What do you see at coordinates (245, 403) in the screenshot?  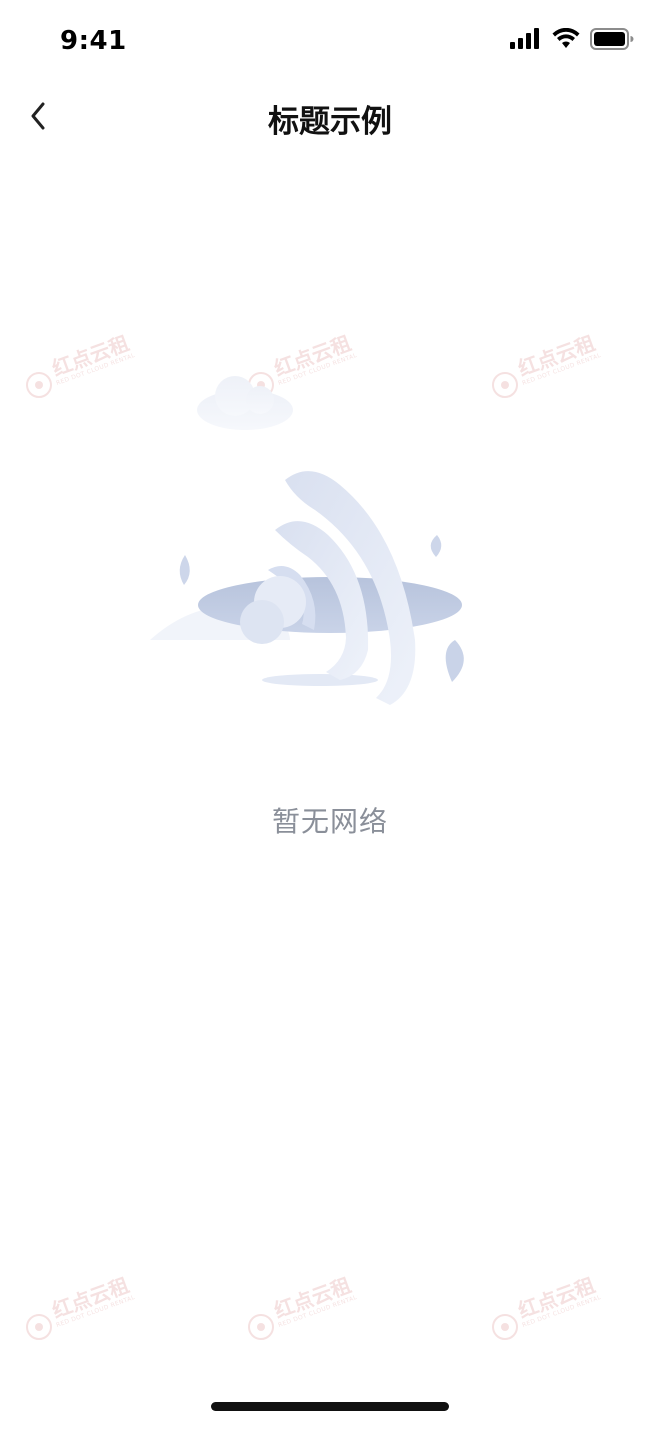 I see `cloud-icon` at bounding box center [245, 403].